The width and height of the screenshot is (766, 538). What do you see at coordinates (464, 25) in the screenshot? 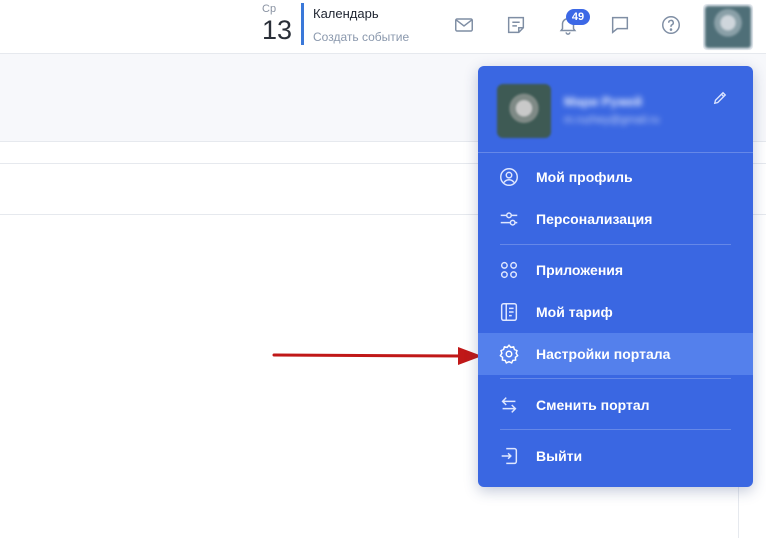
I see `mail-icon` at bounding box center [464, 25].